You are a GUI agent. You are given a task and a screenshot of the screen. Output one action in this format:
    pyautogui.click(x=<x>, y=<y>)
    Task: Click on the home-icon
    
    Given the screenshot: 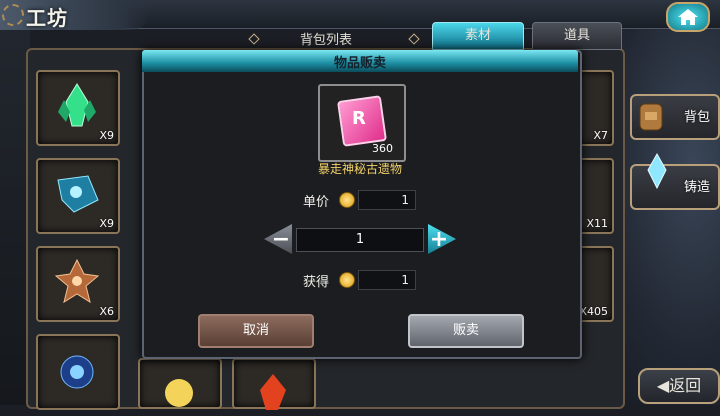 What is the action you would take?
    pyautogui.click(x=688, y=17)
    